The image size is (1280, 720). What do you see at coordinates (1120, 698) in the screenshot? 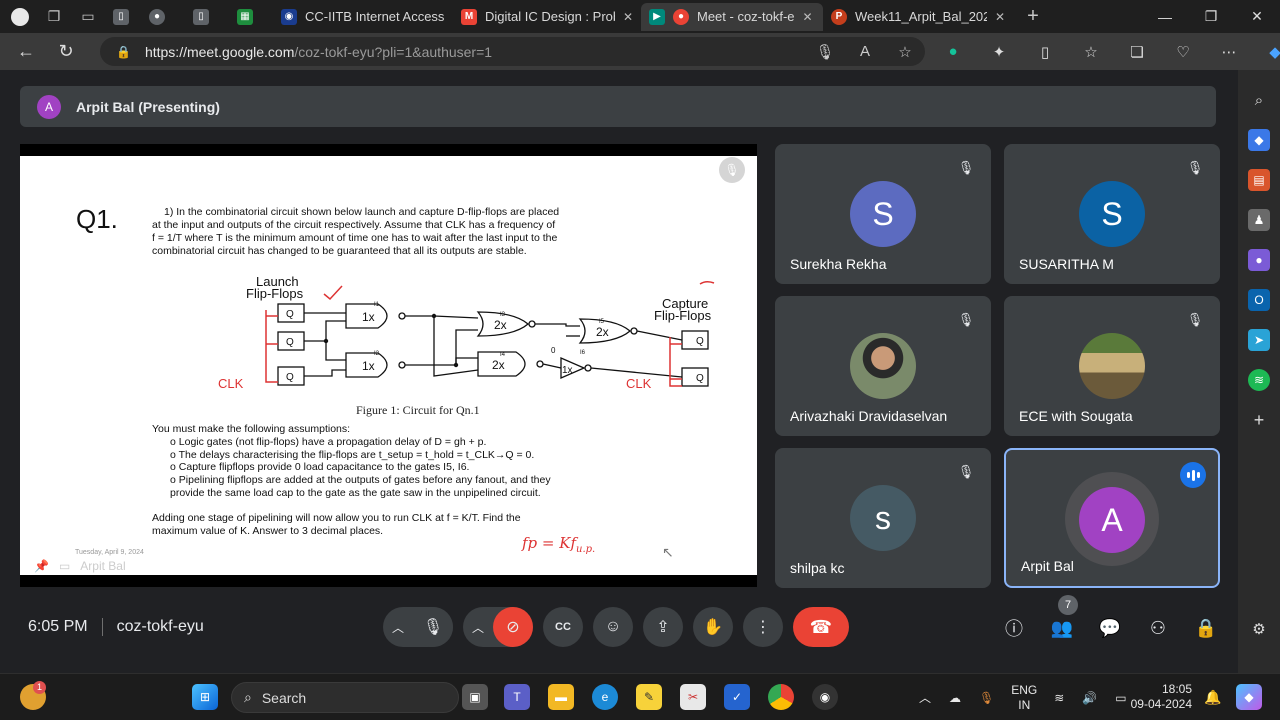
I see `battery-icon: ▭` at bounding box center [1120, 698].